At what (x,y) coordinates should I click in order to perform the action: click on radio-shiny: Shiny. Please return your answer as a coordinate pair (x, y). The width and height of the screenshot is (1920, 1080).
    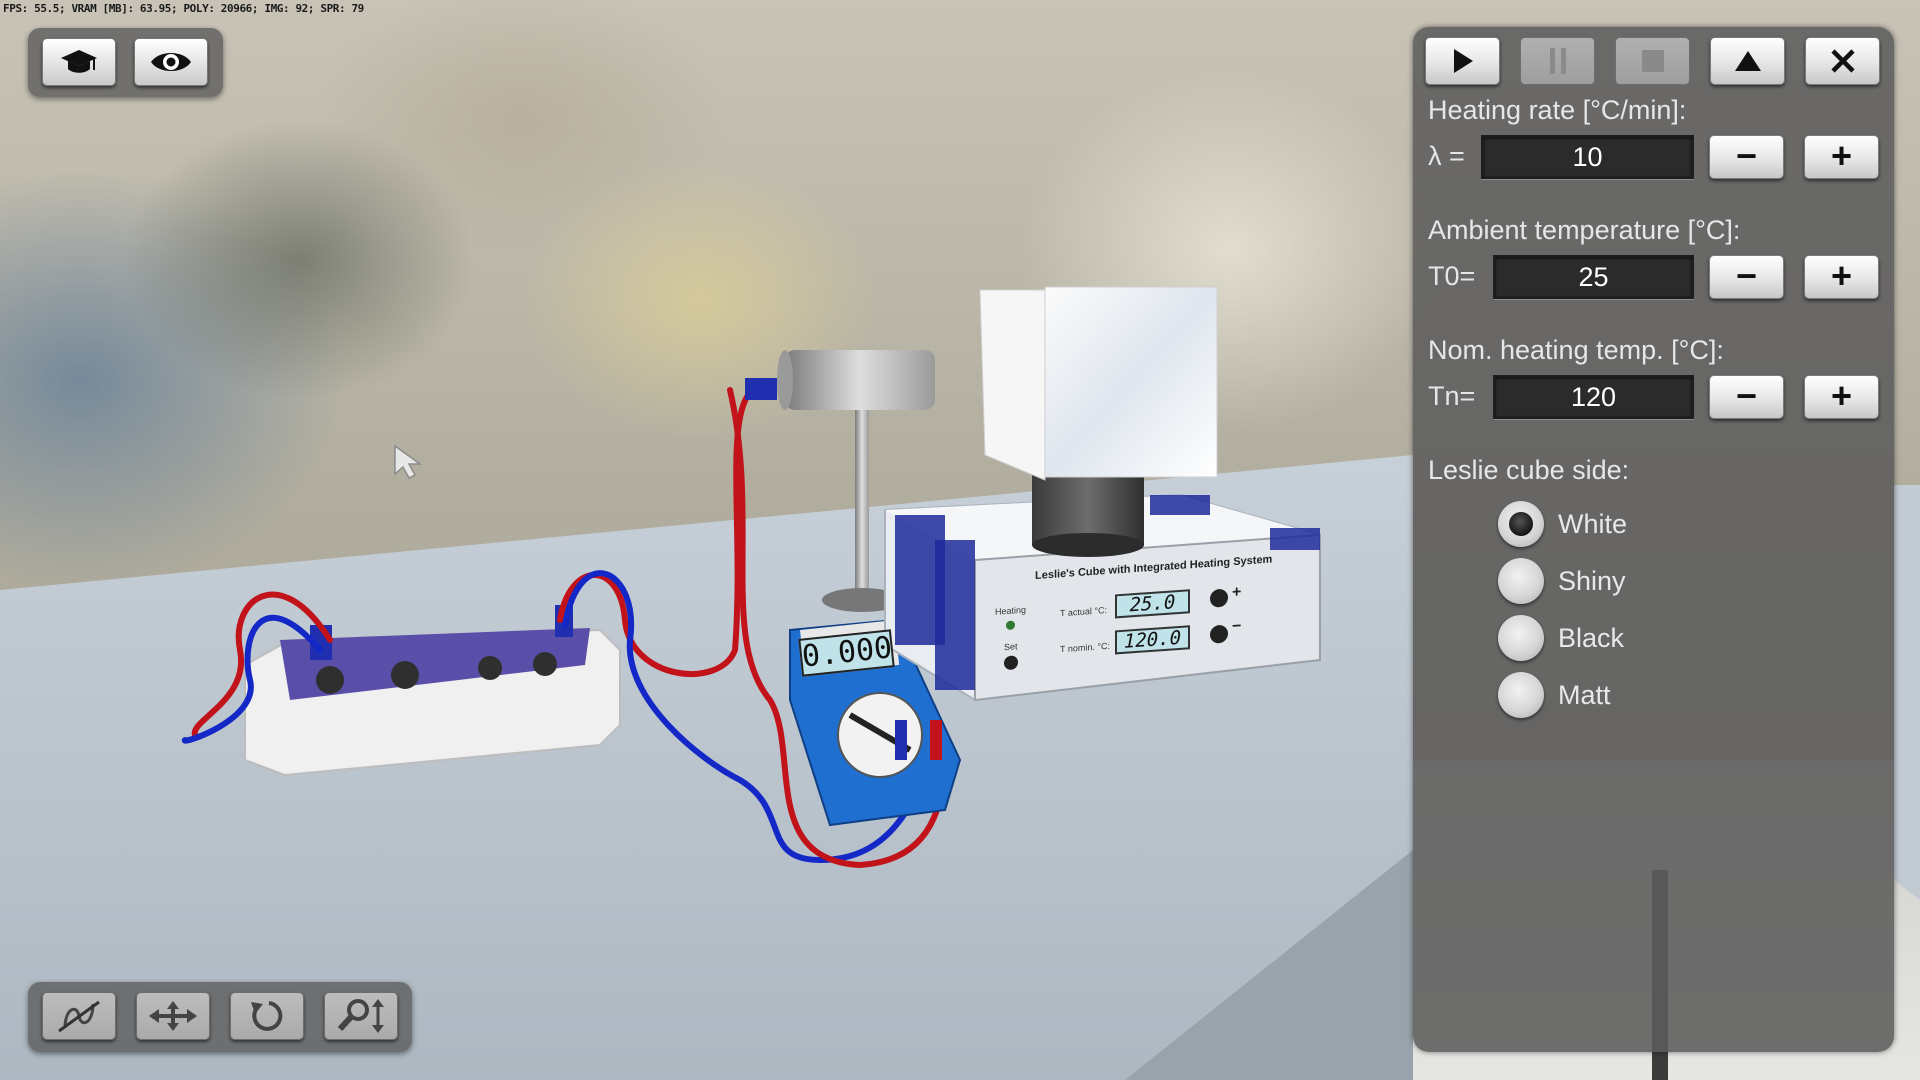
    Looking at the image, I should click on (1562, 581).